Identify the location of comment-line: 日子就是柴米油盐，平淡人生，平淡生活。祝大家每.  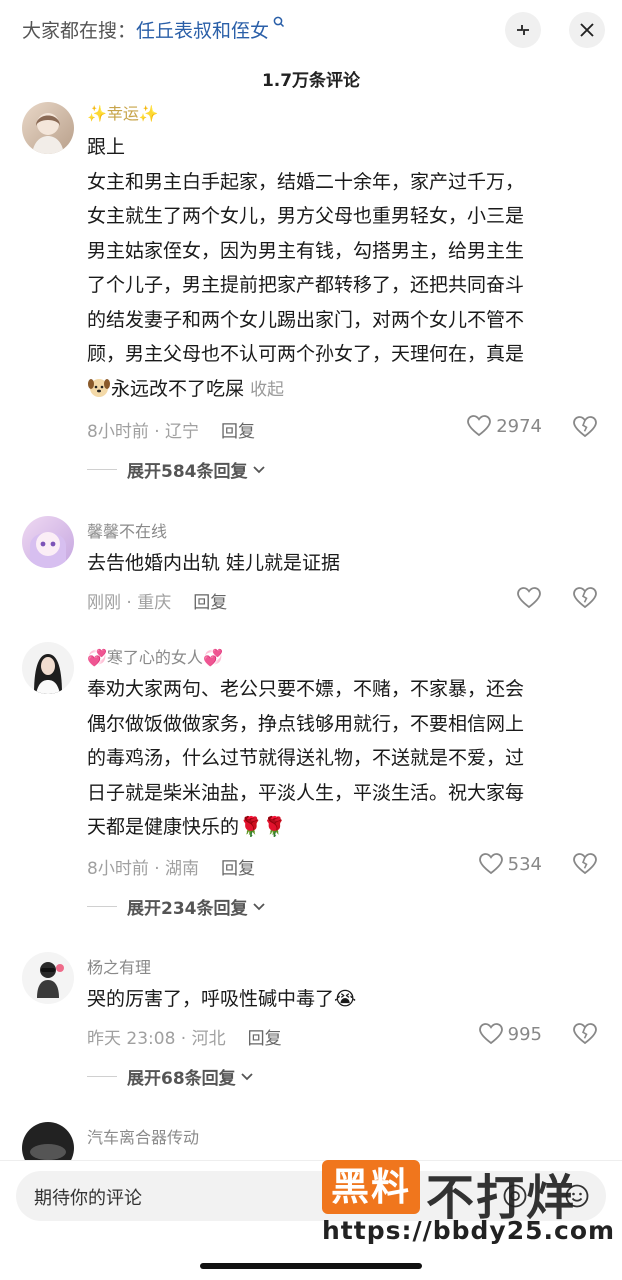
(306, 792).